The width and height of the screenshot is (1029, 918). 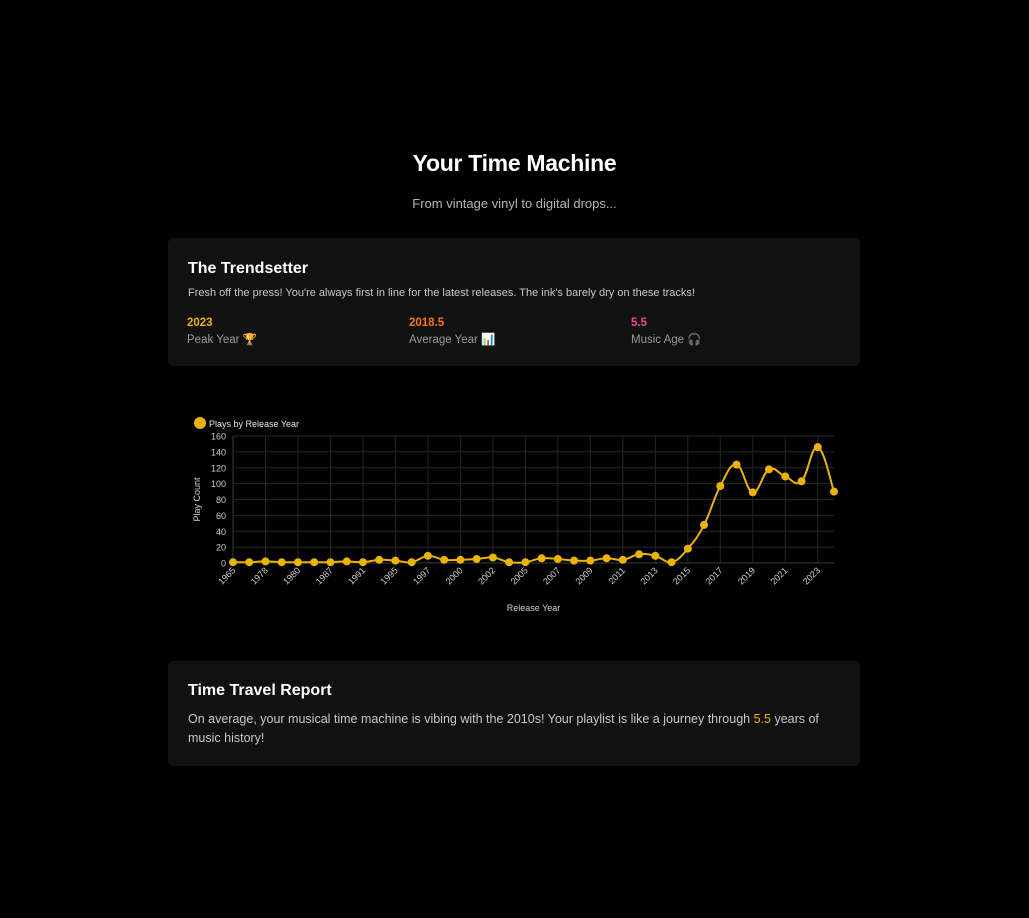 What do you see at coordinates (534, 608) in the screenshot?
I see `x-axis-title: Release Year` at bounding box center [534, 608].